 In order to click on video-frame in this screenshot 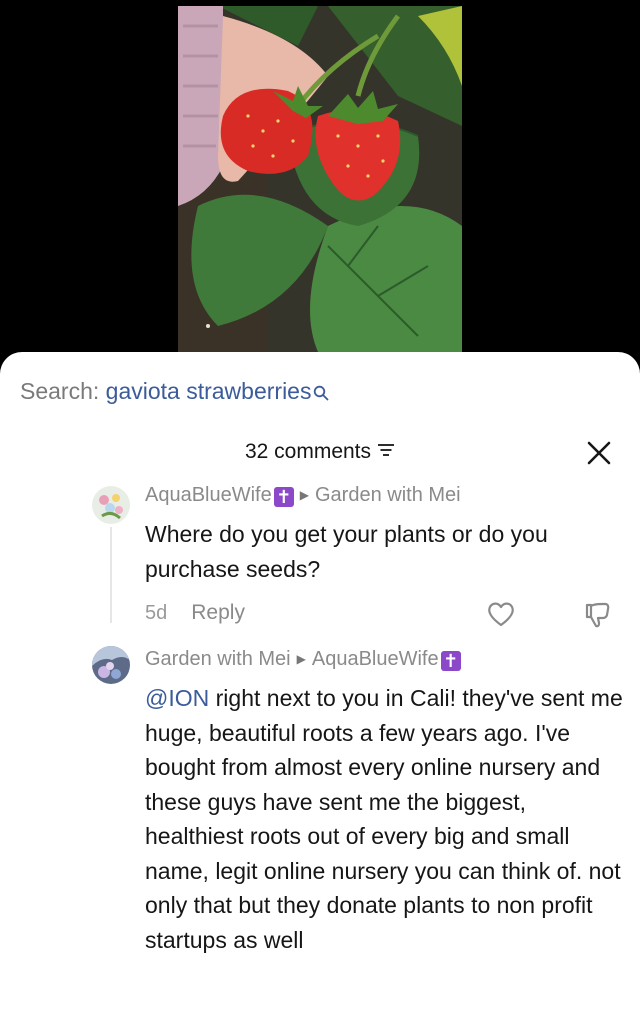, I will do `click(320, 179)`.